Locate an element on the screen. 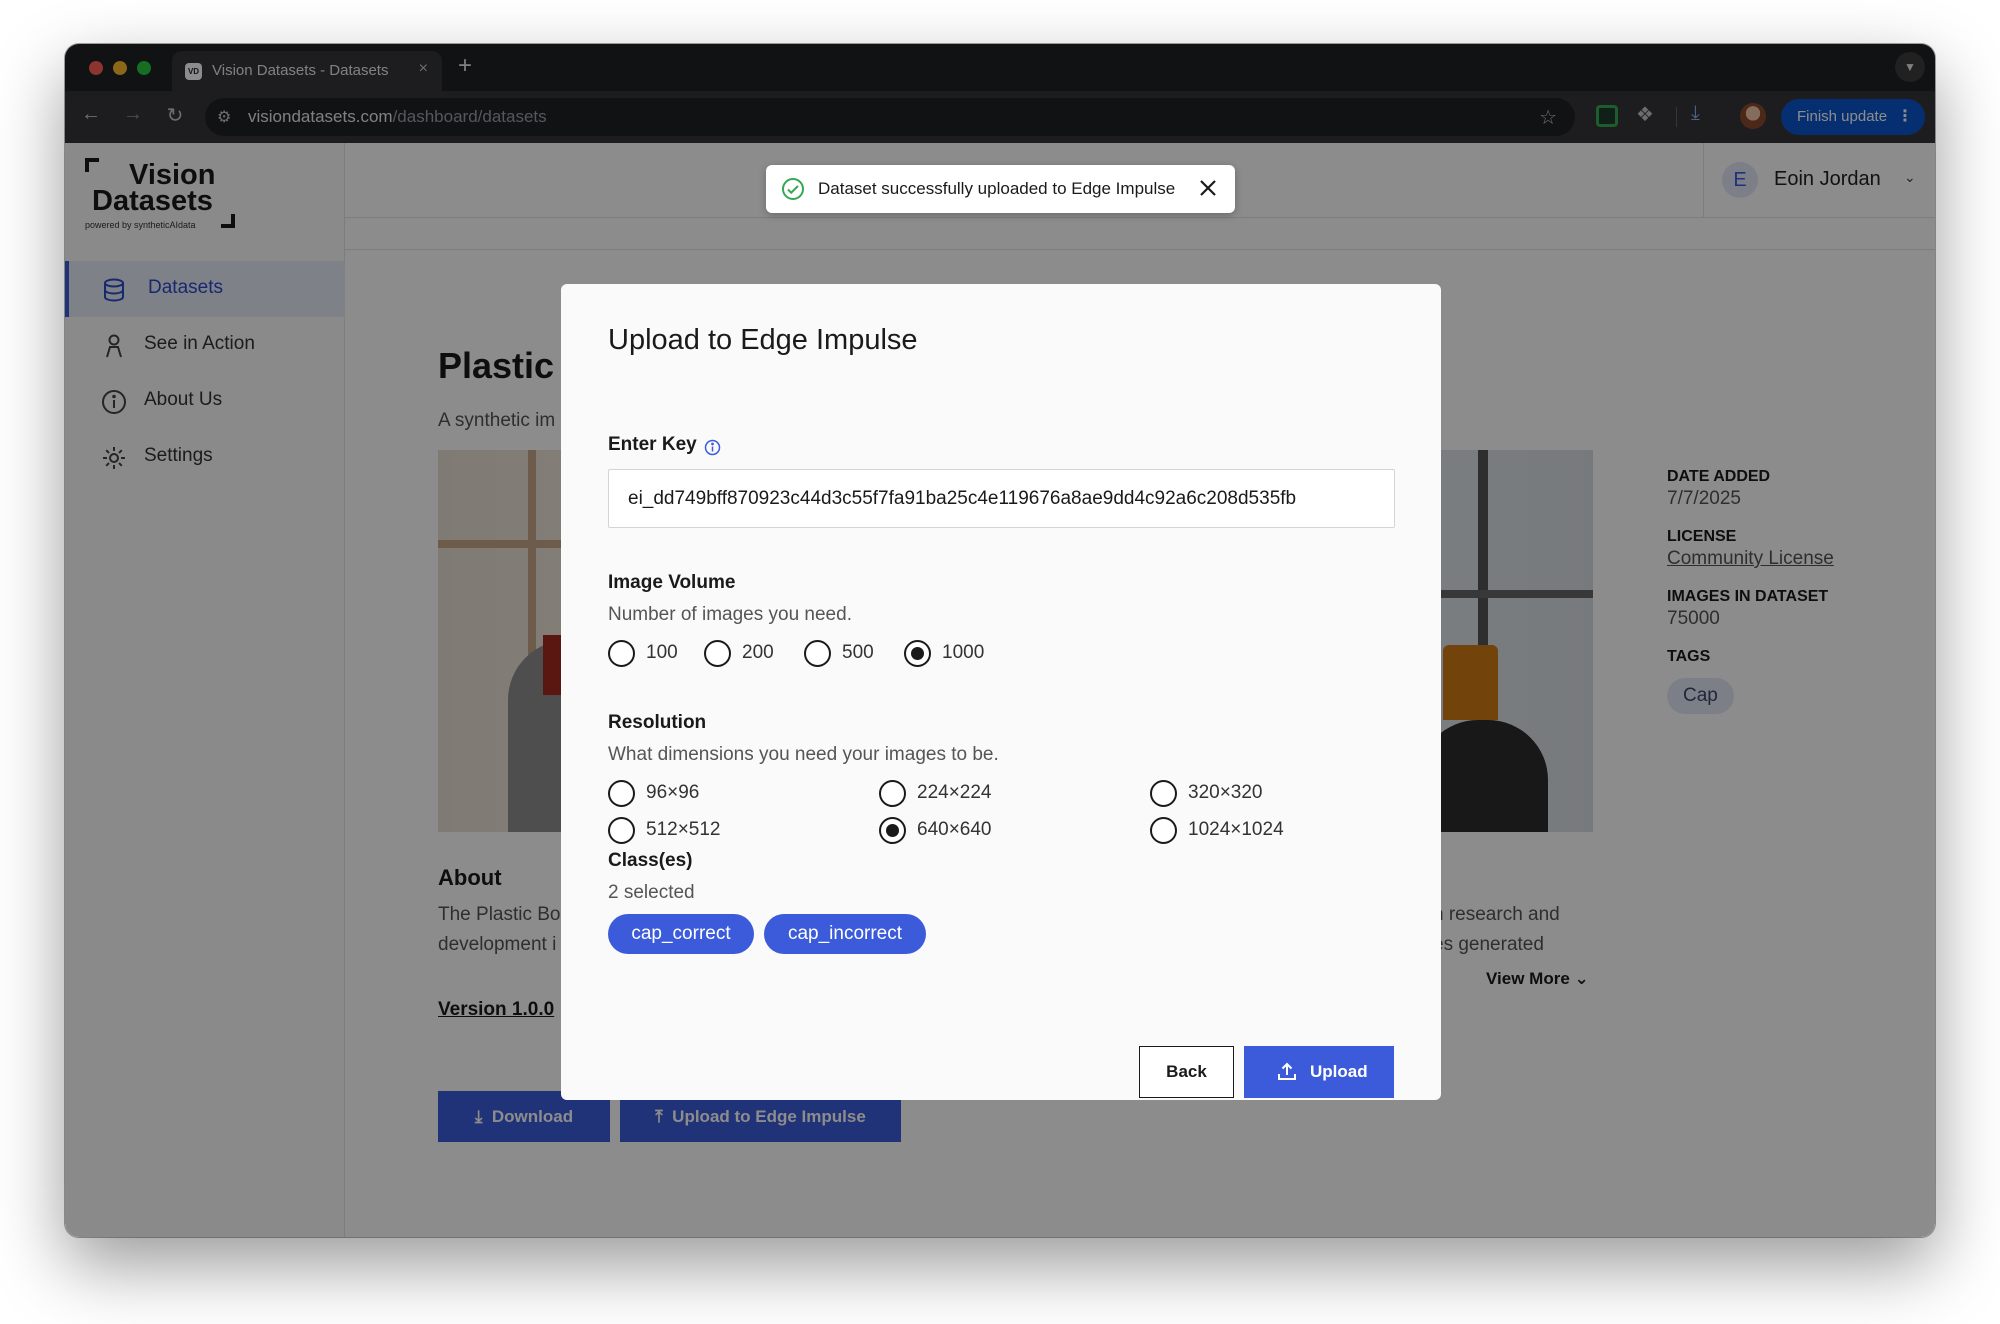 The image size is (2000, 1324). upload-icon is located at coordinates (1287, 1071).